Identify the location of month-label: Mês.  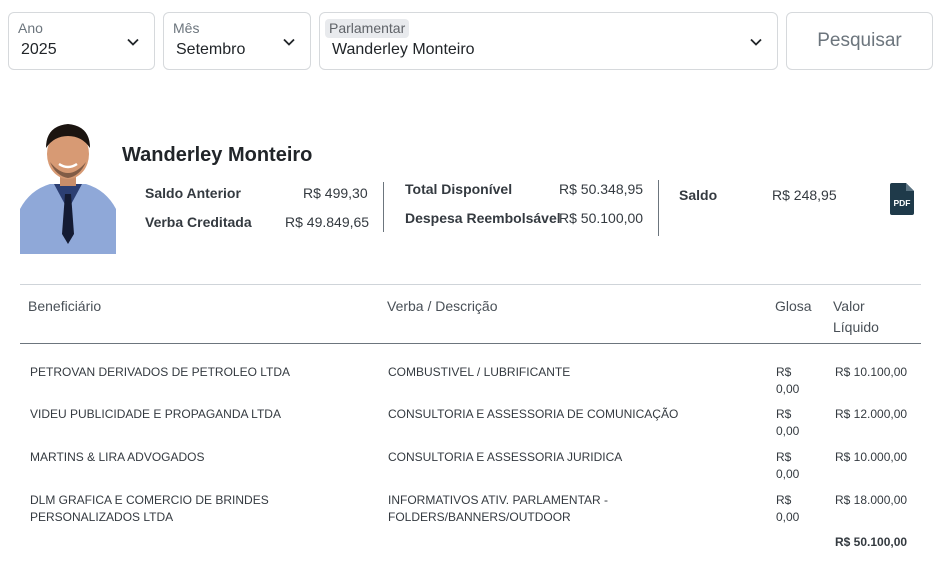
(186, 28).